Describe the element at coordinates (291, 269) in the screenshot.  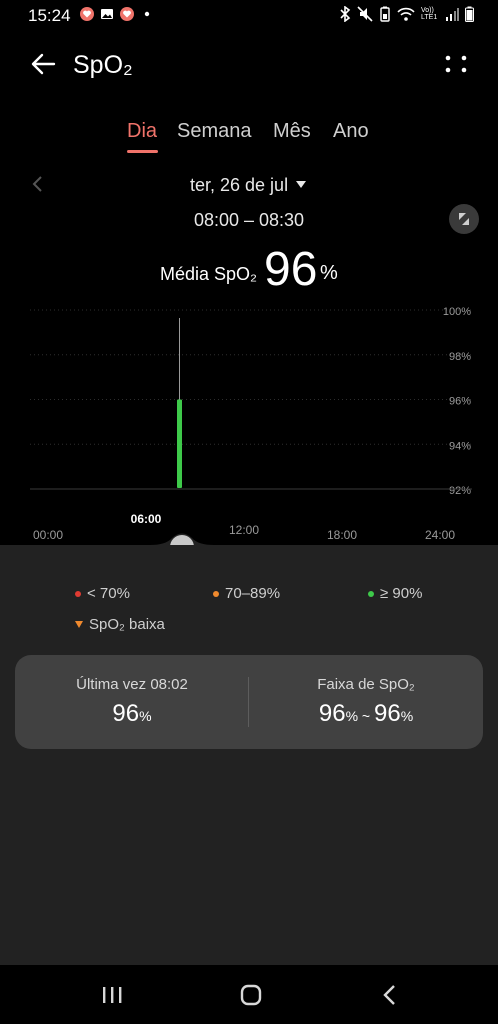
I see `average-value: 96` at that location.